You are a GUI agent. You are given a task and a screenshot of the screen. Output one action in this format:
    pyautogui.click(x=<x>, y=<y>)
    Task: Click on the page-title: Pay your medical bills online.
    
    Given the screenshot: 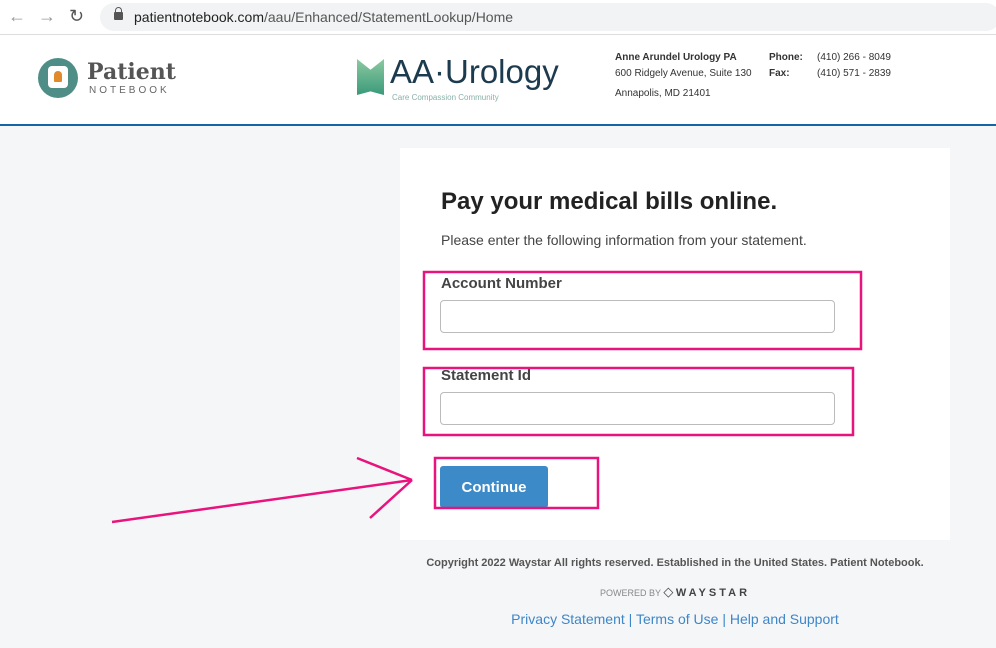 What is the action you would take?
    pyautogui.click(x=609, y=201)
    